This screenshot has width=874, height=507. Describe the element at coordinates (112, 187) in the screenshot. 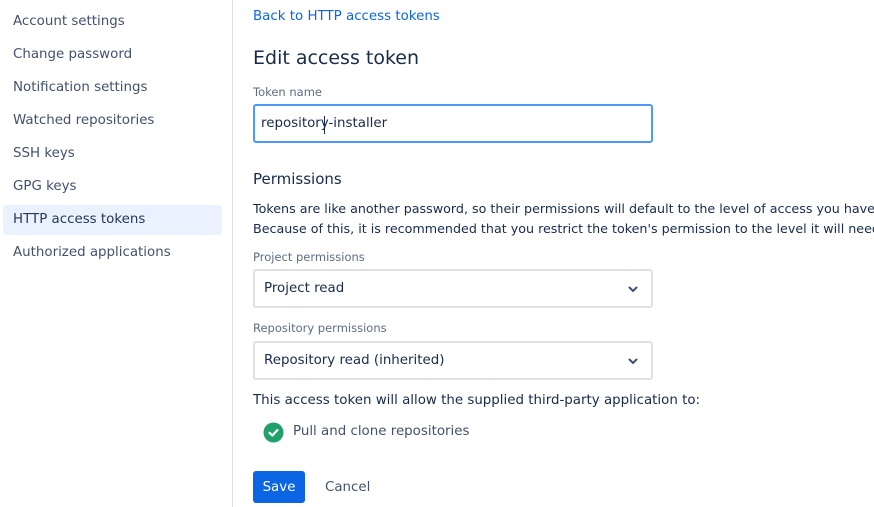

I see `sidebar-item-gpg-keys: GPG keys` at that location.